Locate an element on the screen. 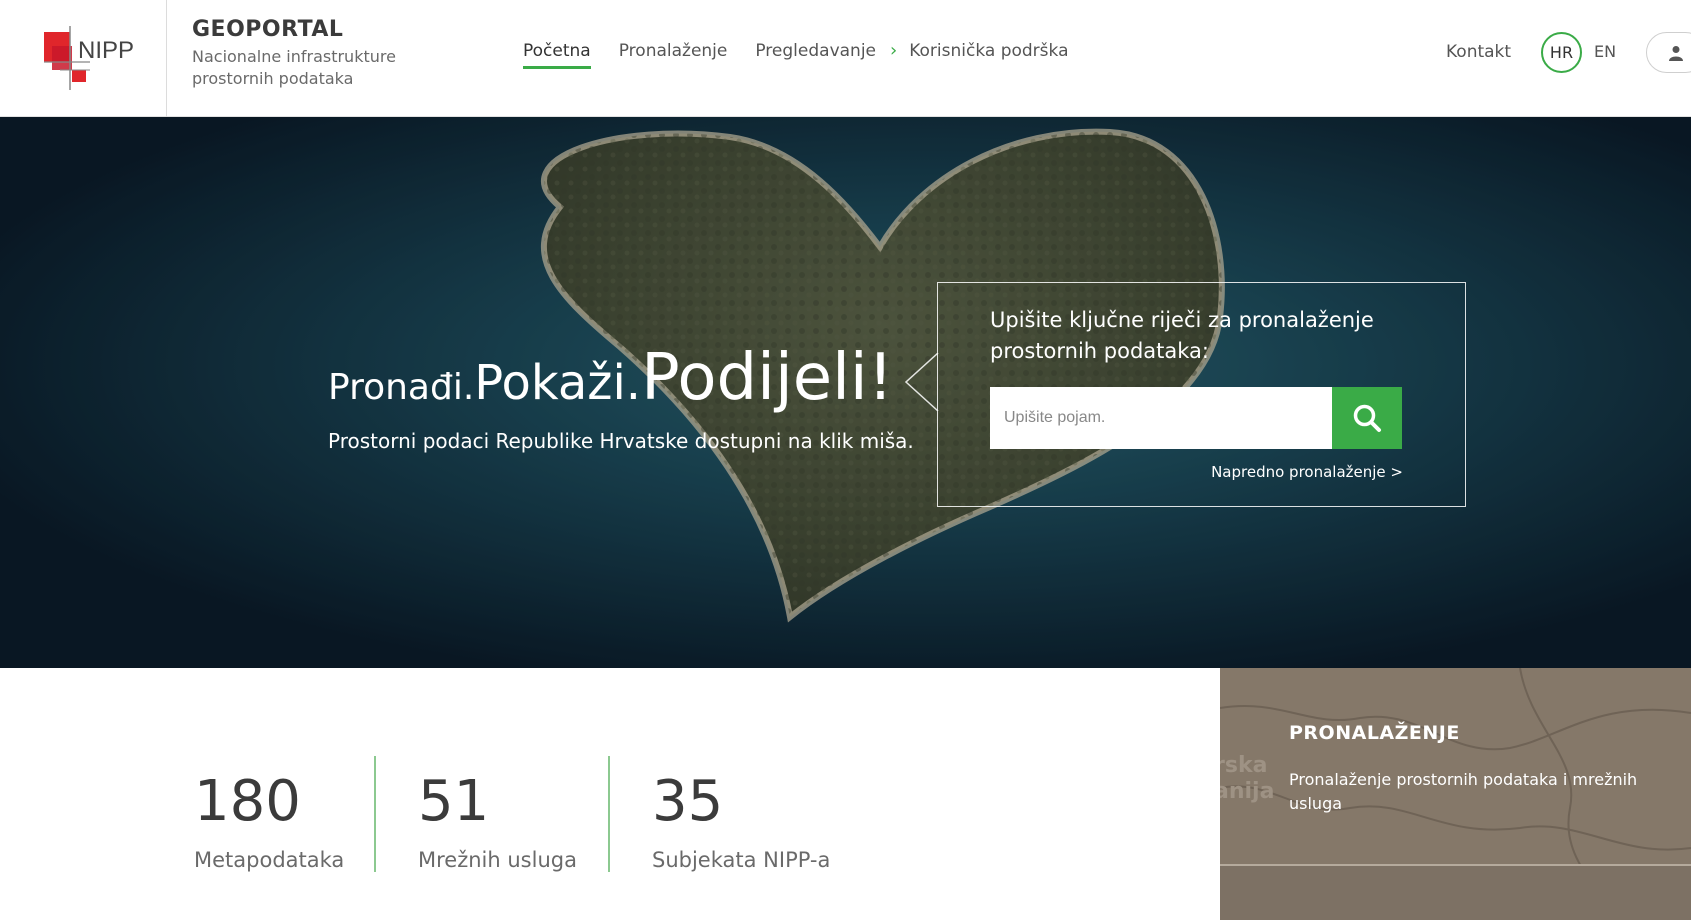 This screenshot has width=1691, height=920. kontakt-link: Kontakt is located at coordinates (1478, 52).